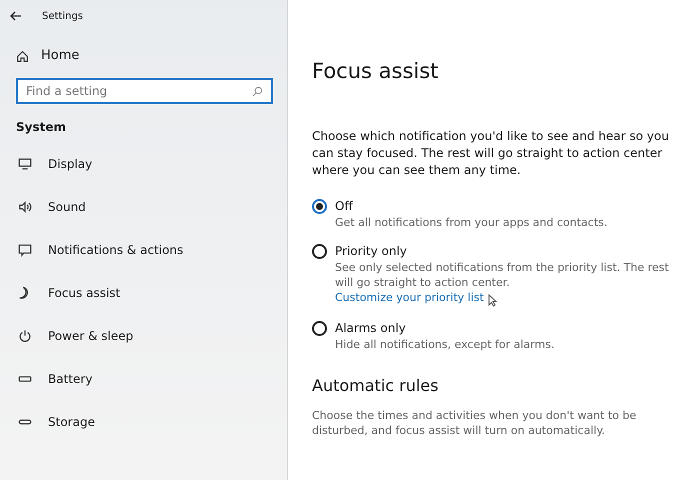 The image size is (692, 480). I want to click on sidebar-item: Sound, so click(140, 206).